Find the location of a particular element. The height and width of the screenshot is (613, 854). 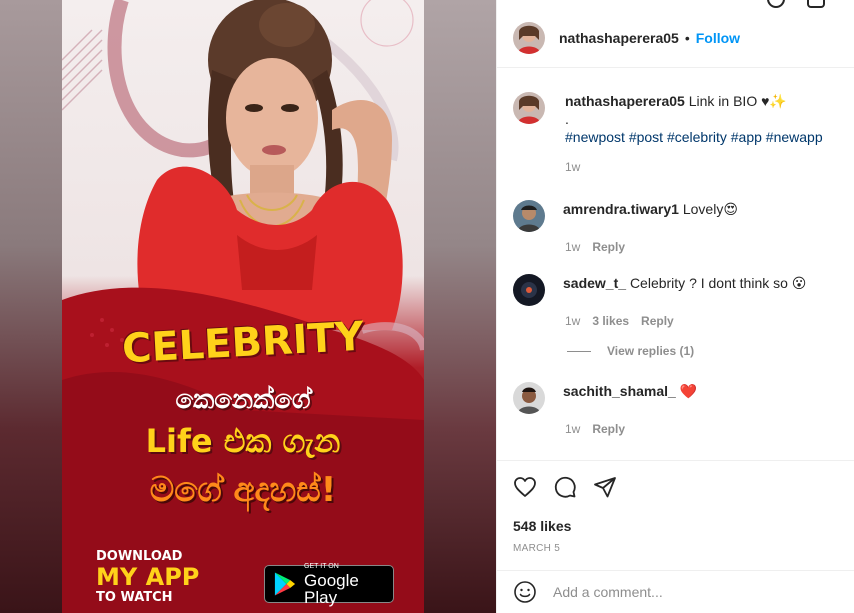

comment-composer is located at coordinates (675, 591).